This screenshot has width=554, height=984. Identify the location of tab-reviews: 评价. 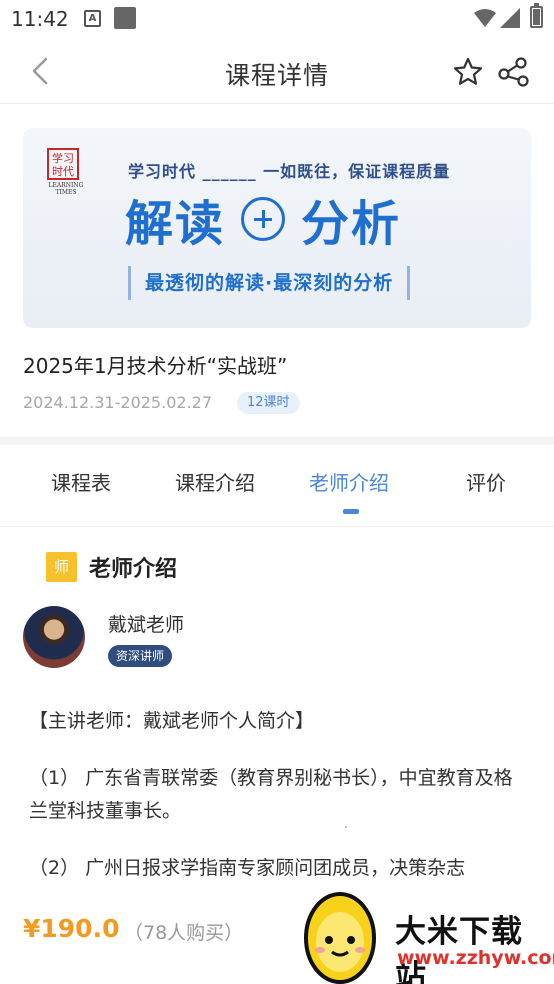
(486, 481).